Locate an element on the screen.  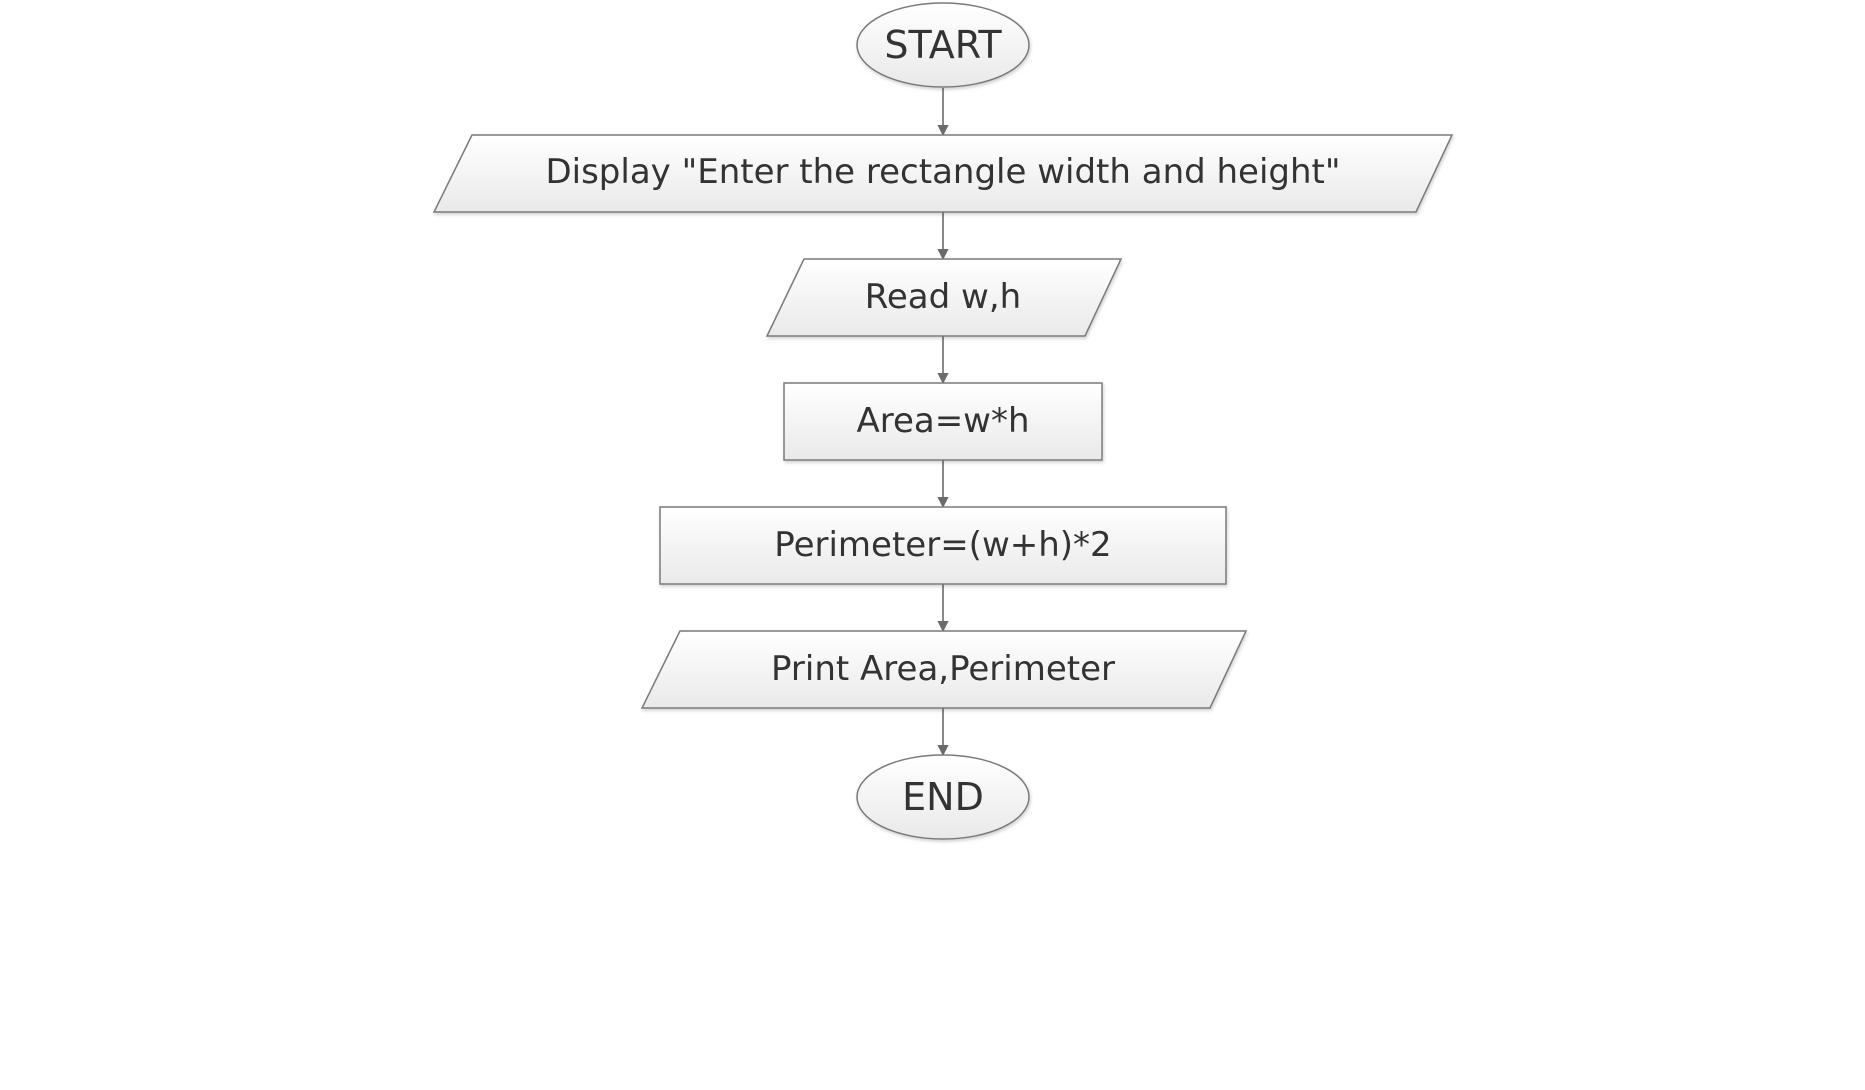
perimeter-process-node: Perimeter=(w+h)*2 is located at coordinates (943, 545).